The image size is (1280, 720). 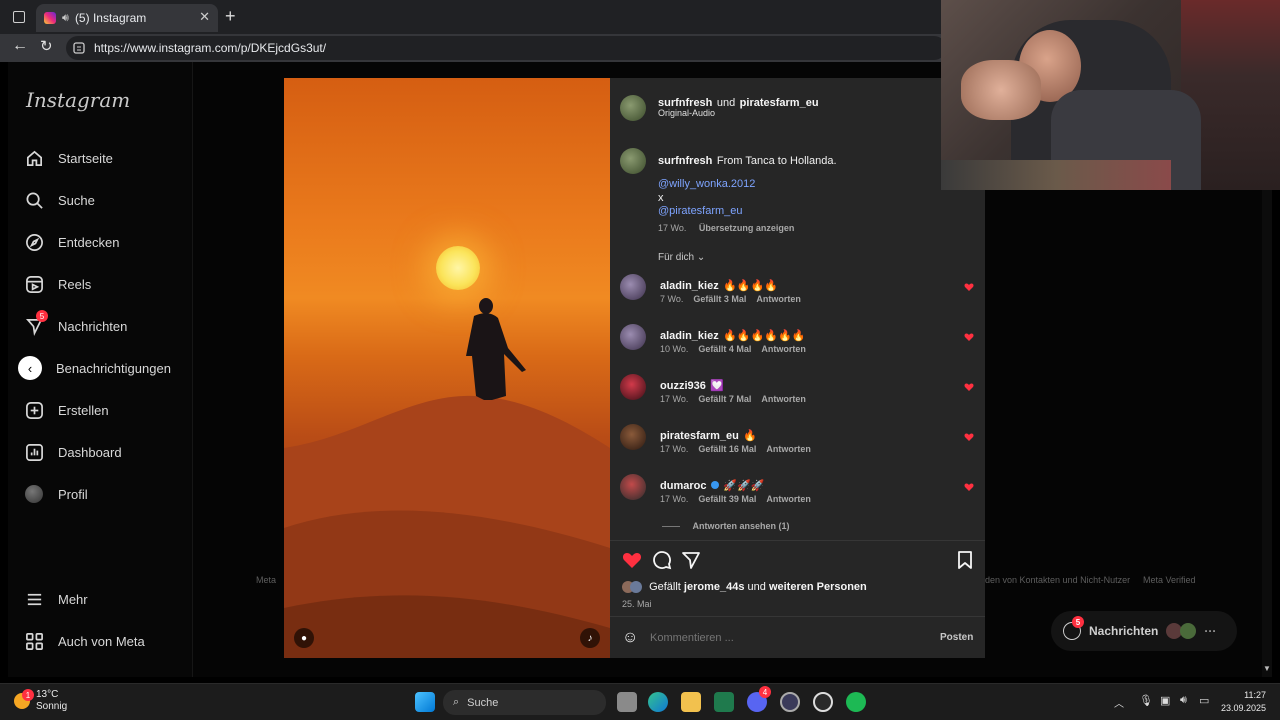 I want to click on site-info-icon, so click(x=79, y=48).